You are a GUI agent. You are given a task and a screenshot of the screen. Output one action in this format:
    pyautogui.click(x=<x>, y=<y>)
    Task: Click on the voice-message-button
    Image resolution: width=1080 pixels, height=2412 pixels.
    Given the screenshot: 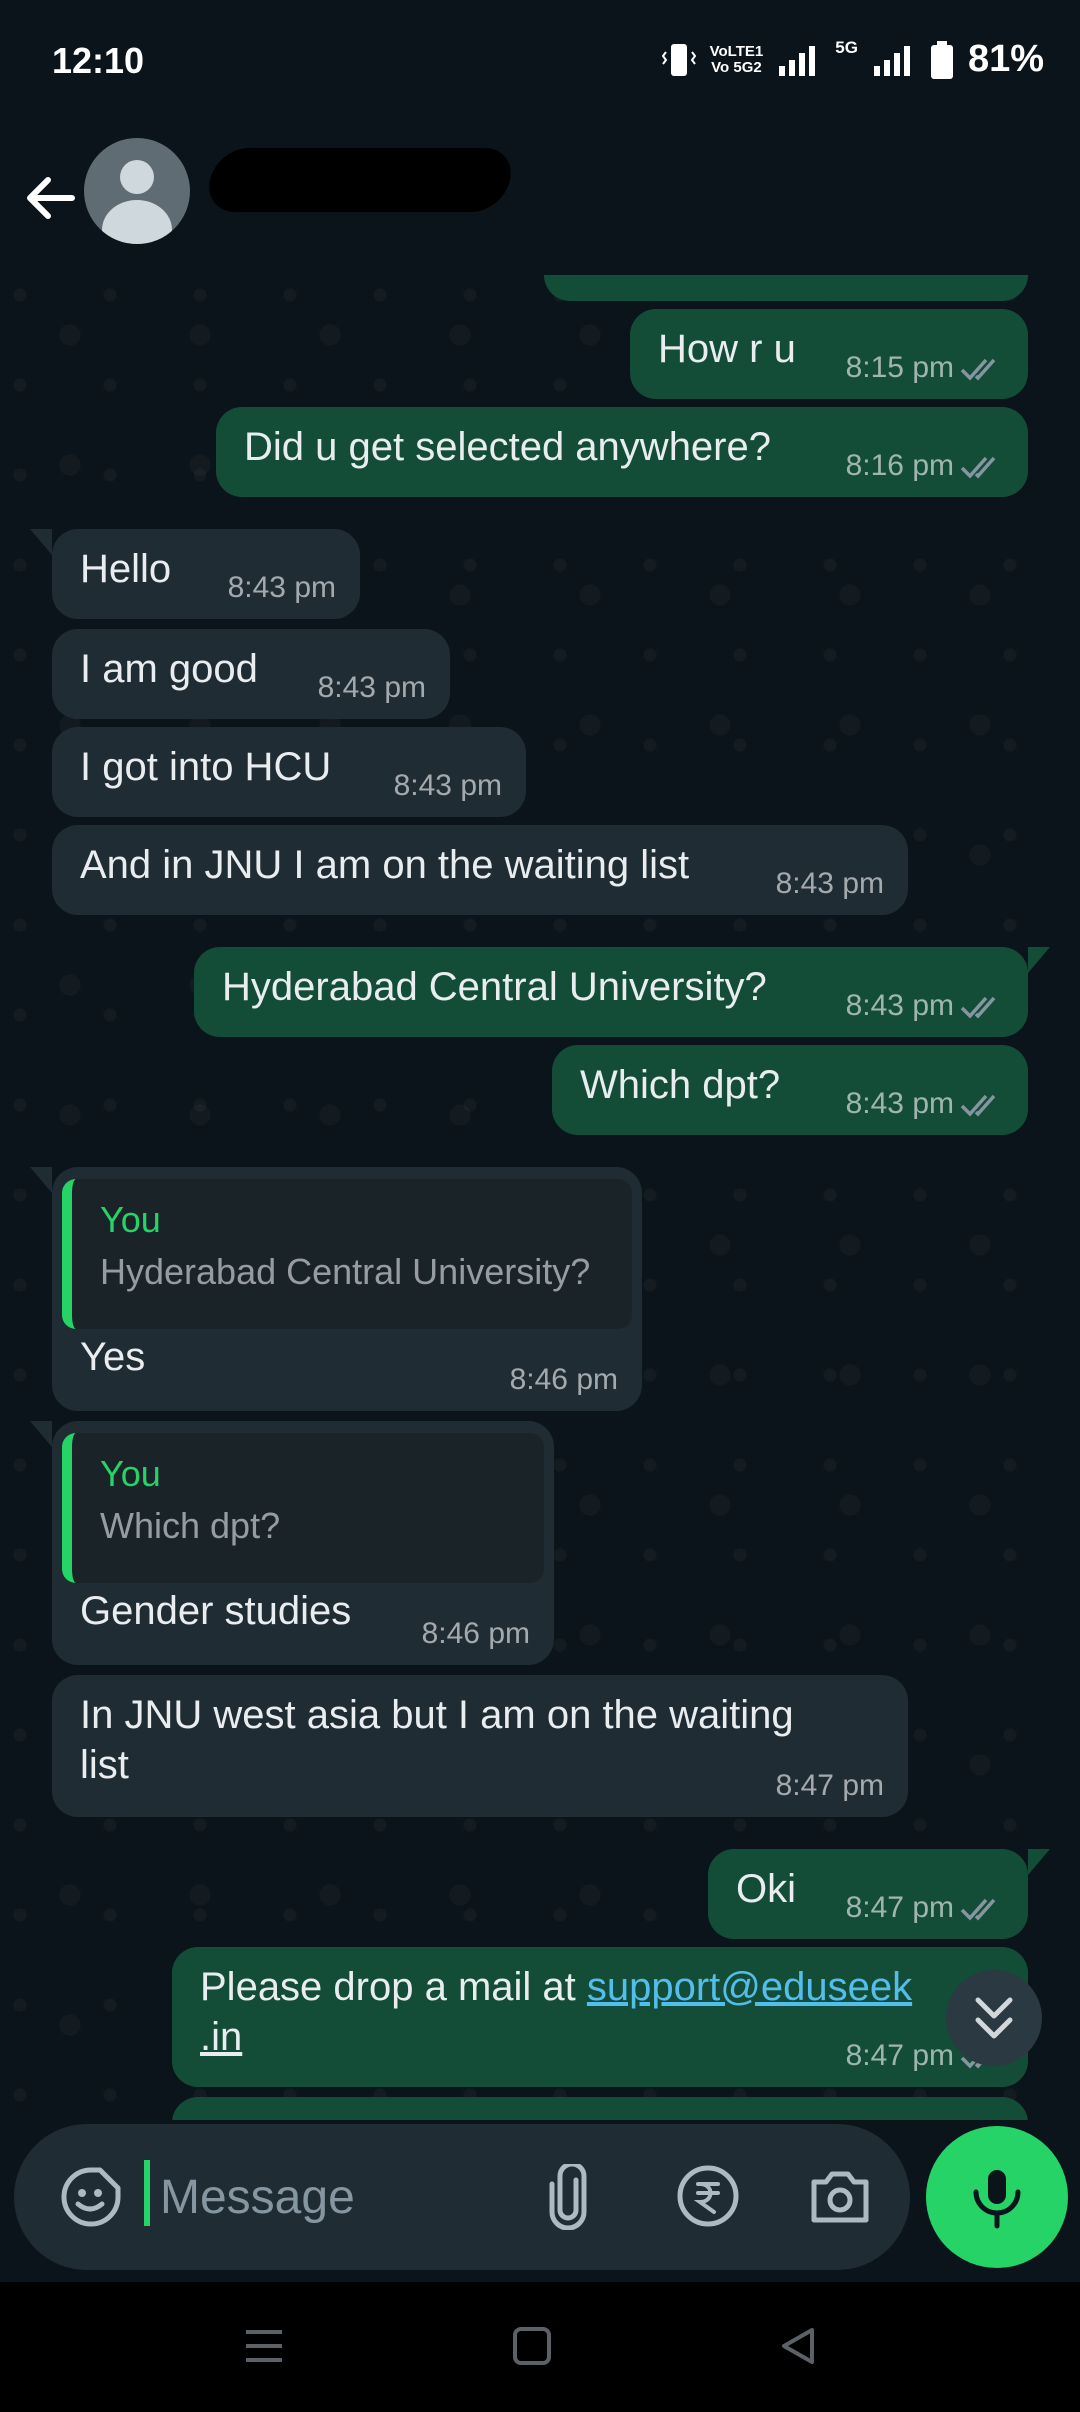 What is the action you would take?
    pyautogui.click(x=997, y=2197)
    